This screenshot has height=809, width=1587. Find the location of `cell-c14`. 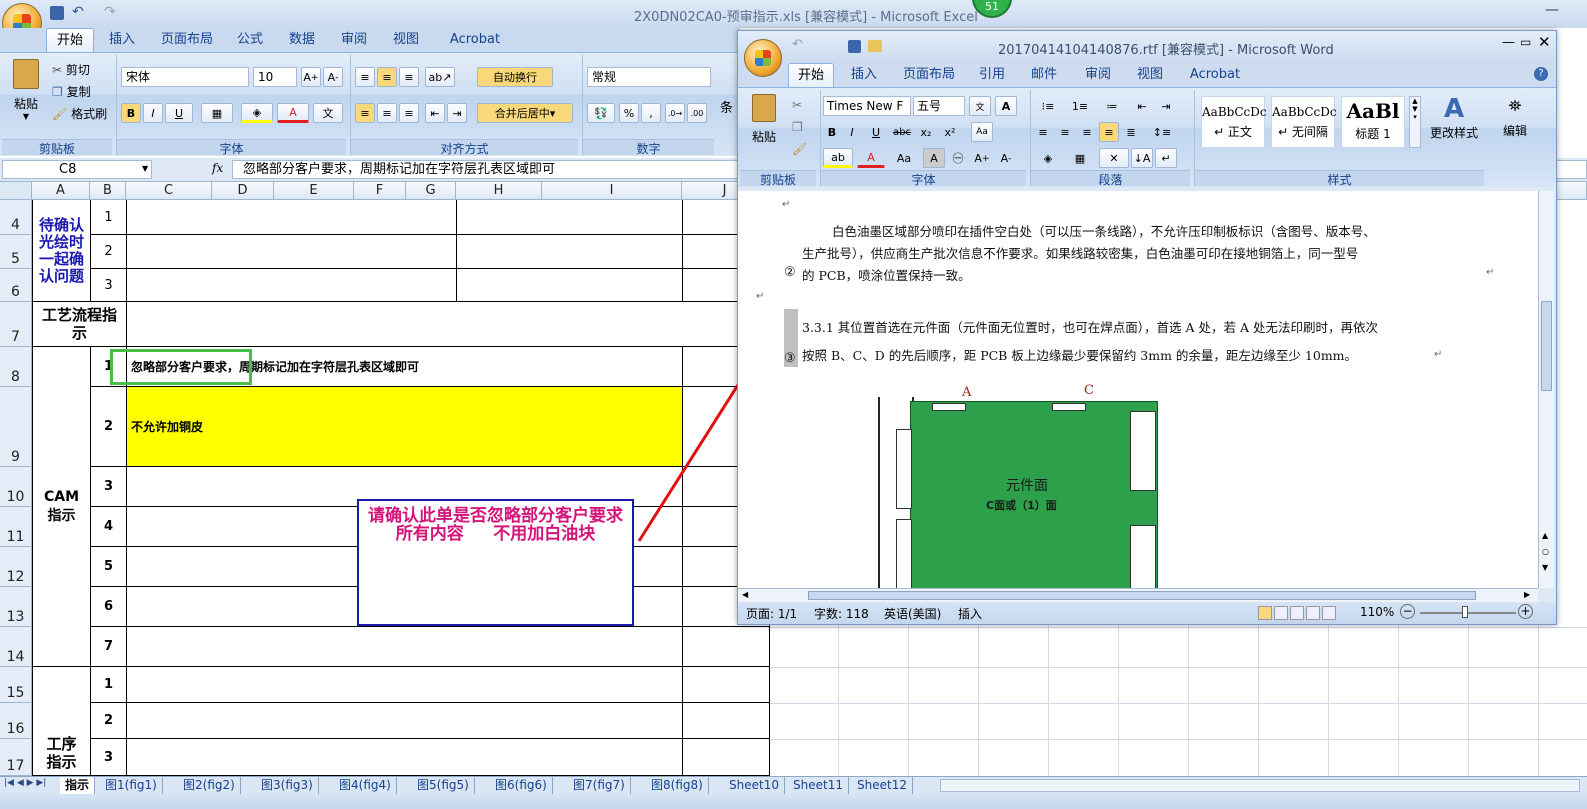

cell-c14 is located at coordinates (405, 647).